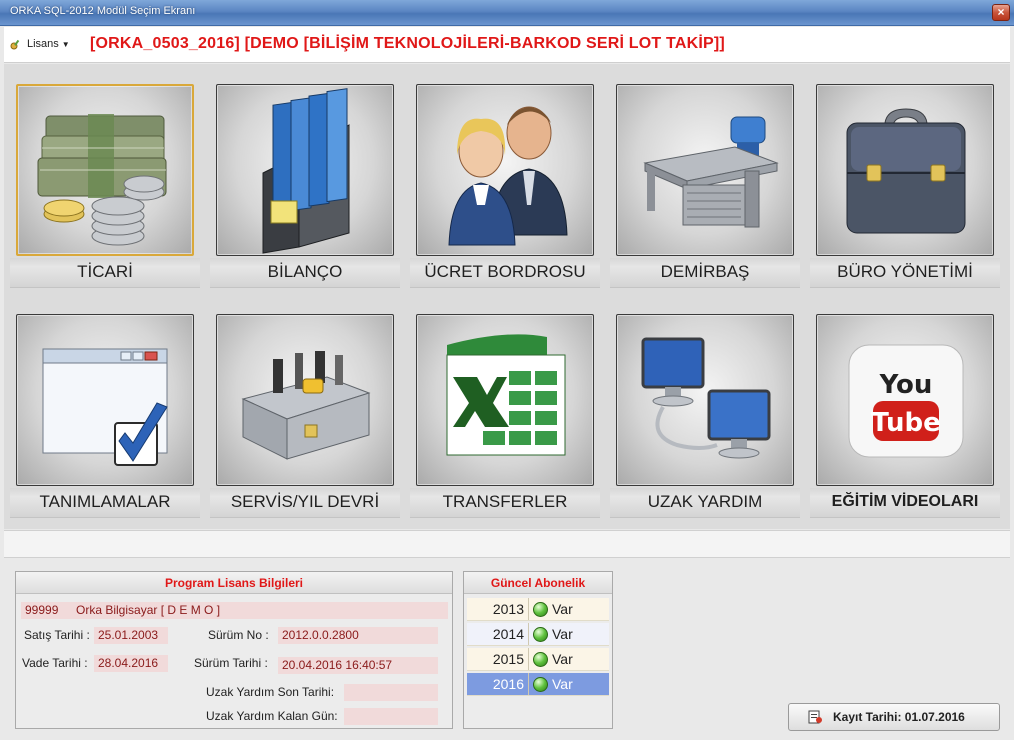 Image resolution: width=1014 pixels, height=740 pixels. Describe the element at coordinates (260, 610) in the screenshot. I see `license-company-field: Orka Bilgisayar [ D E M O ]` at that location.